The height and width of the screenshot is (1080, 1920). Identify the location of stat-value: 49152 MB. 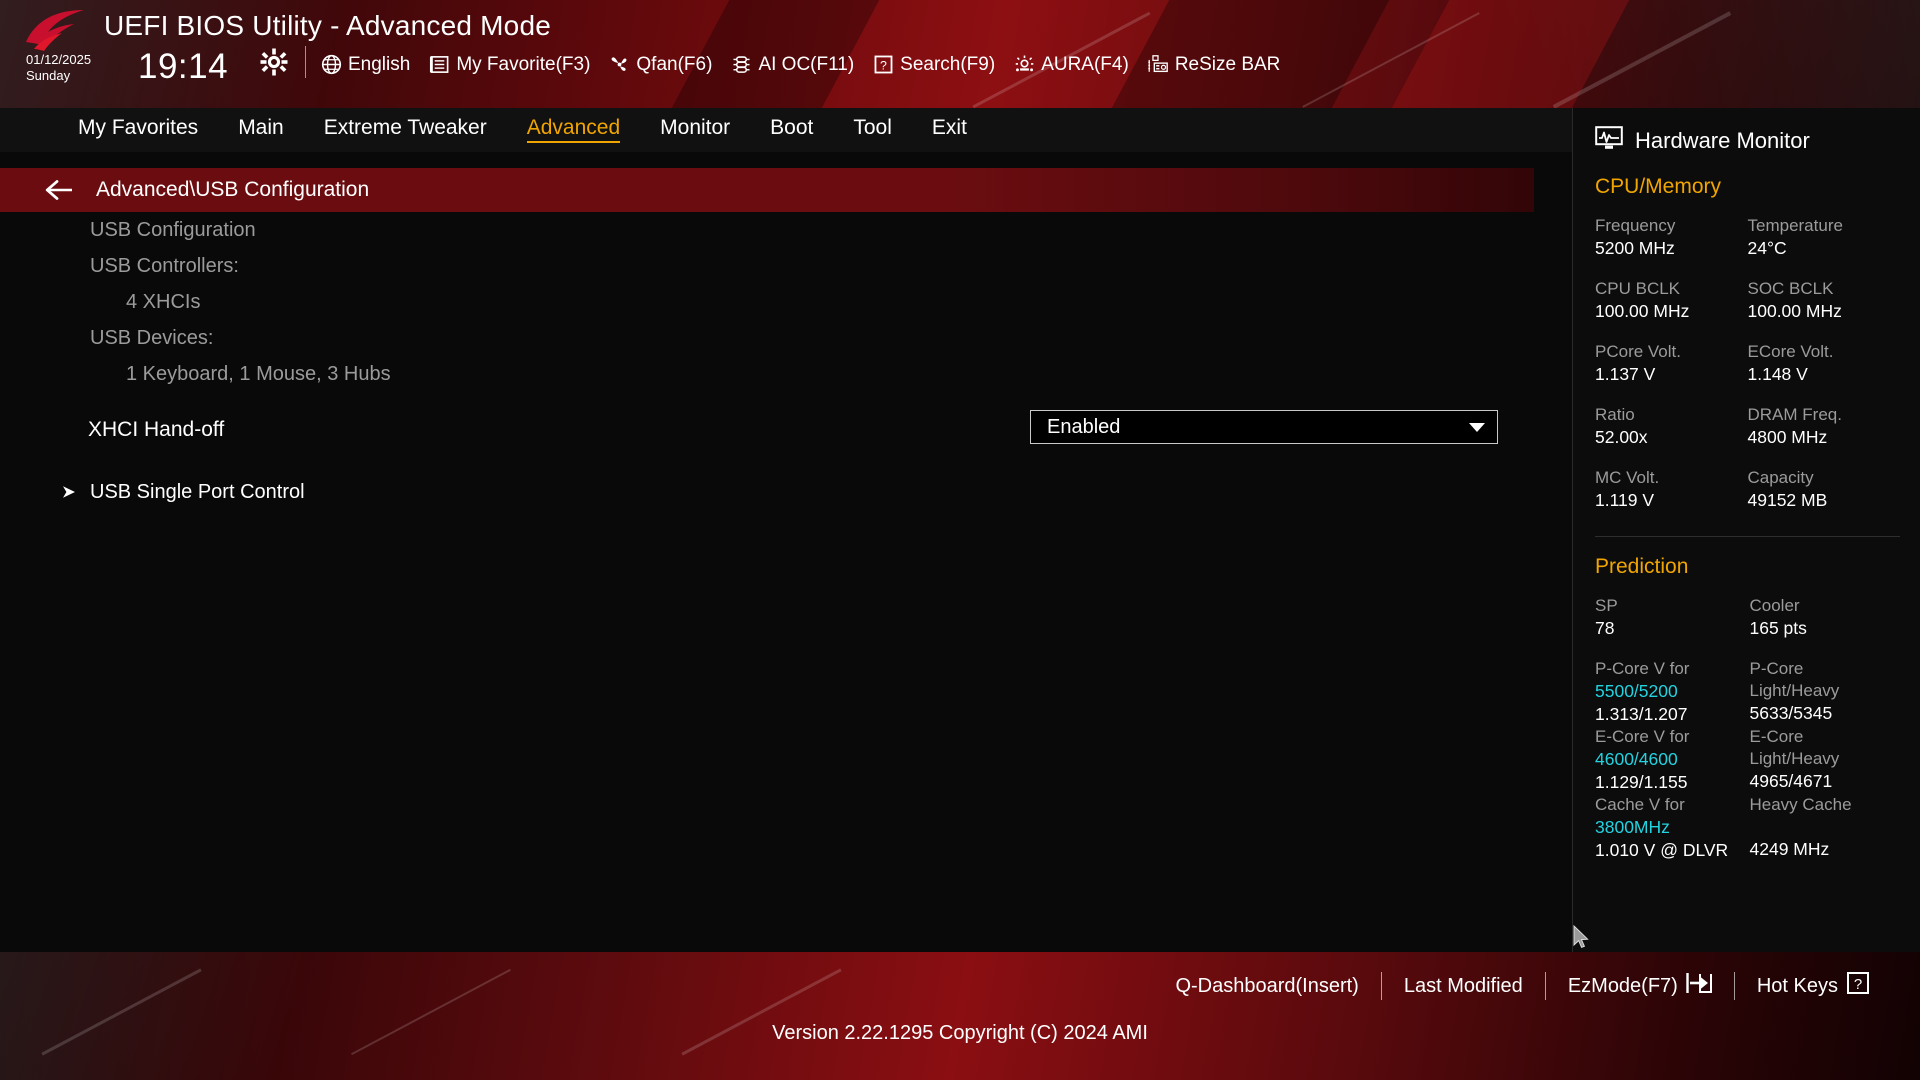
(1787, 500).